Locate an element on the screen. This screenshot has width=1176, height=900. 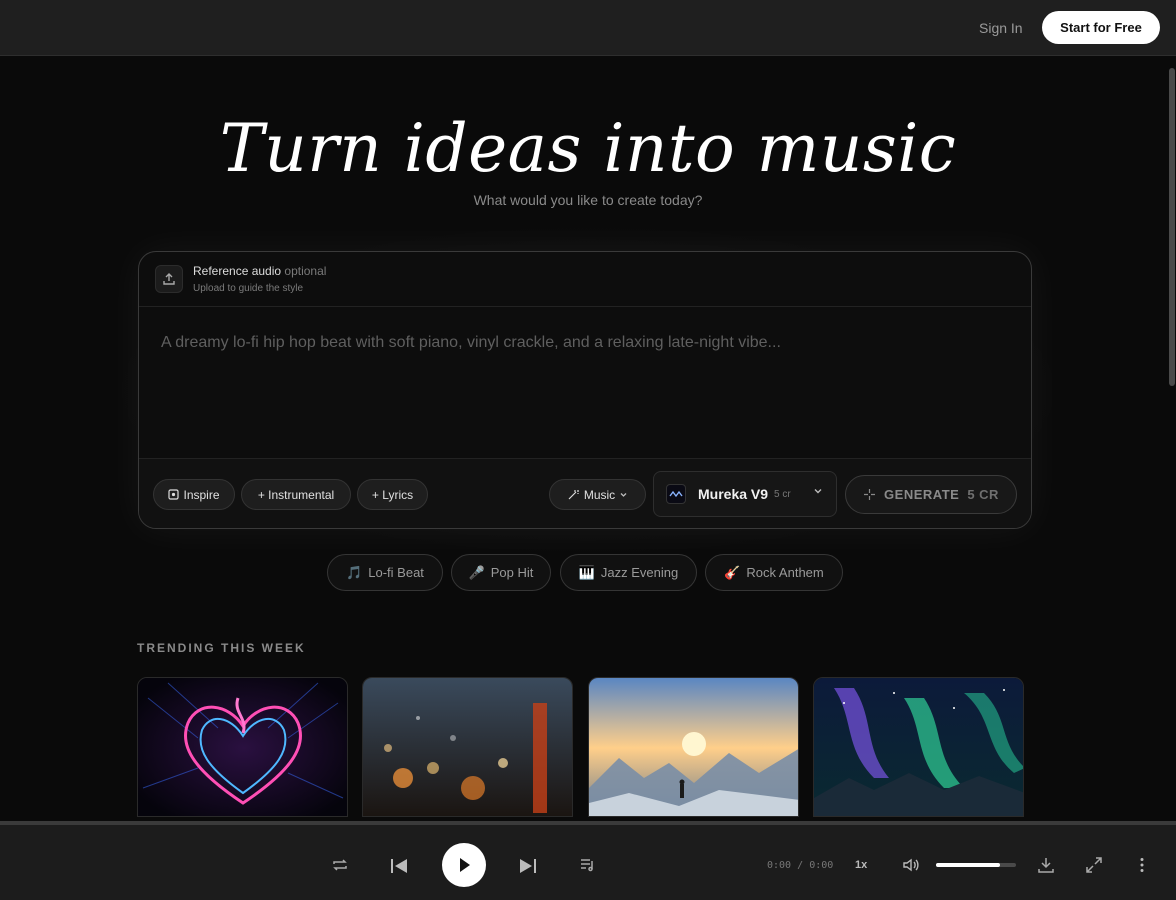
upload-icon is located at coordinates (169, 279).